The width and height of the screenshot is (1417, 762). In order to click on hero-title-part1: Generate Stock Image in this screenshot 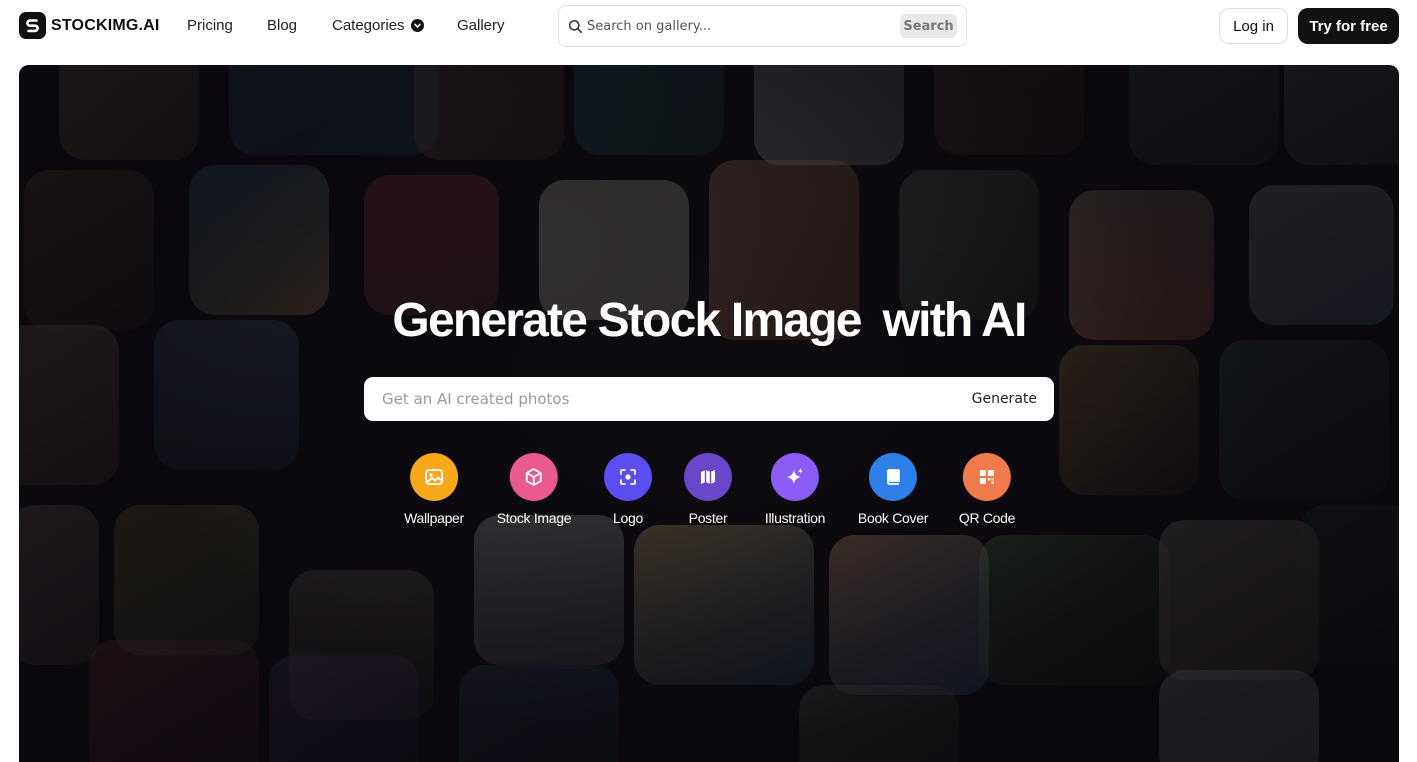, I will do `click(627, 320)`.